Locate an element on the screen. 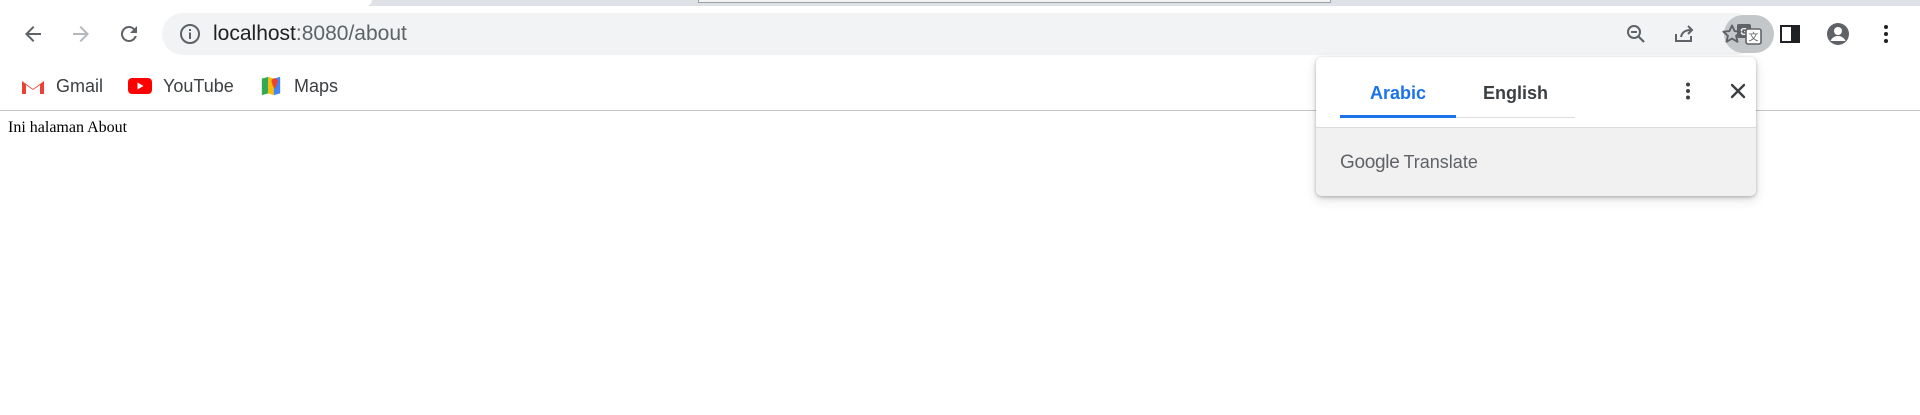 The image size is (1920, 415). url-host: localhost is located at coordinates (254, 33).